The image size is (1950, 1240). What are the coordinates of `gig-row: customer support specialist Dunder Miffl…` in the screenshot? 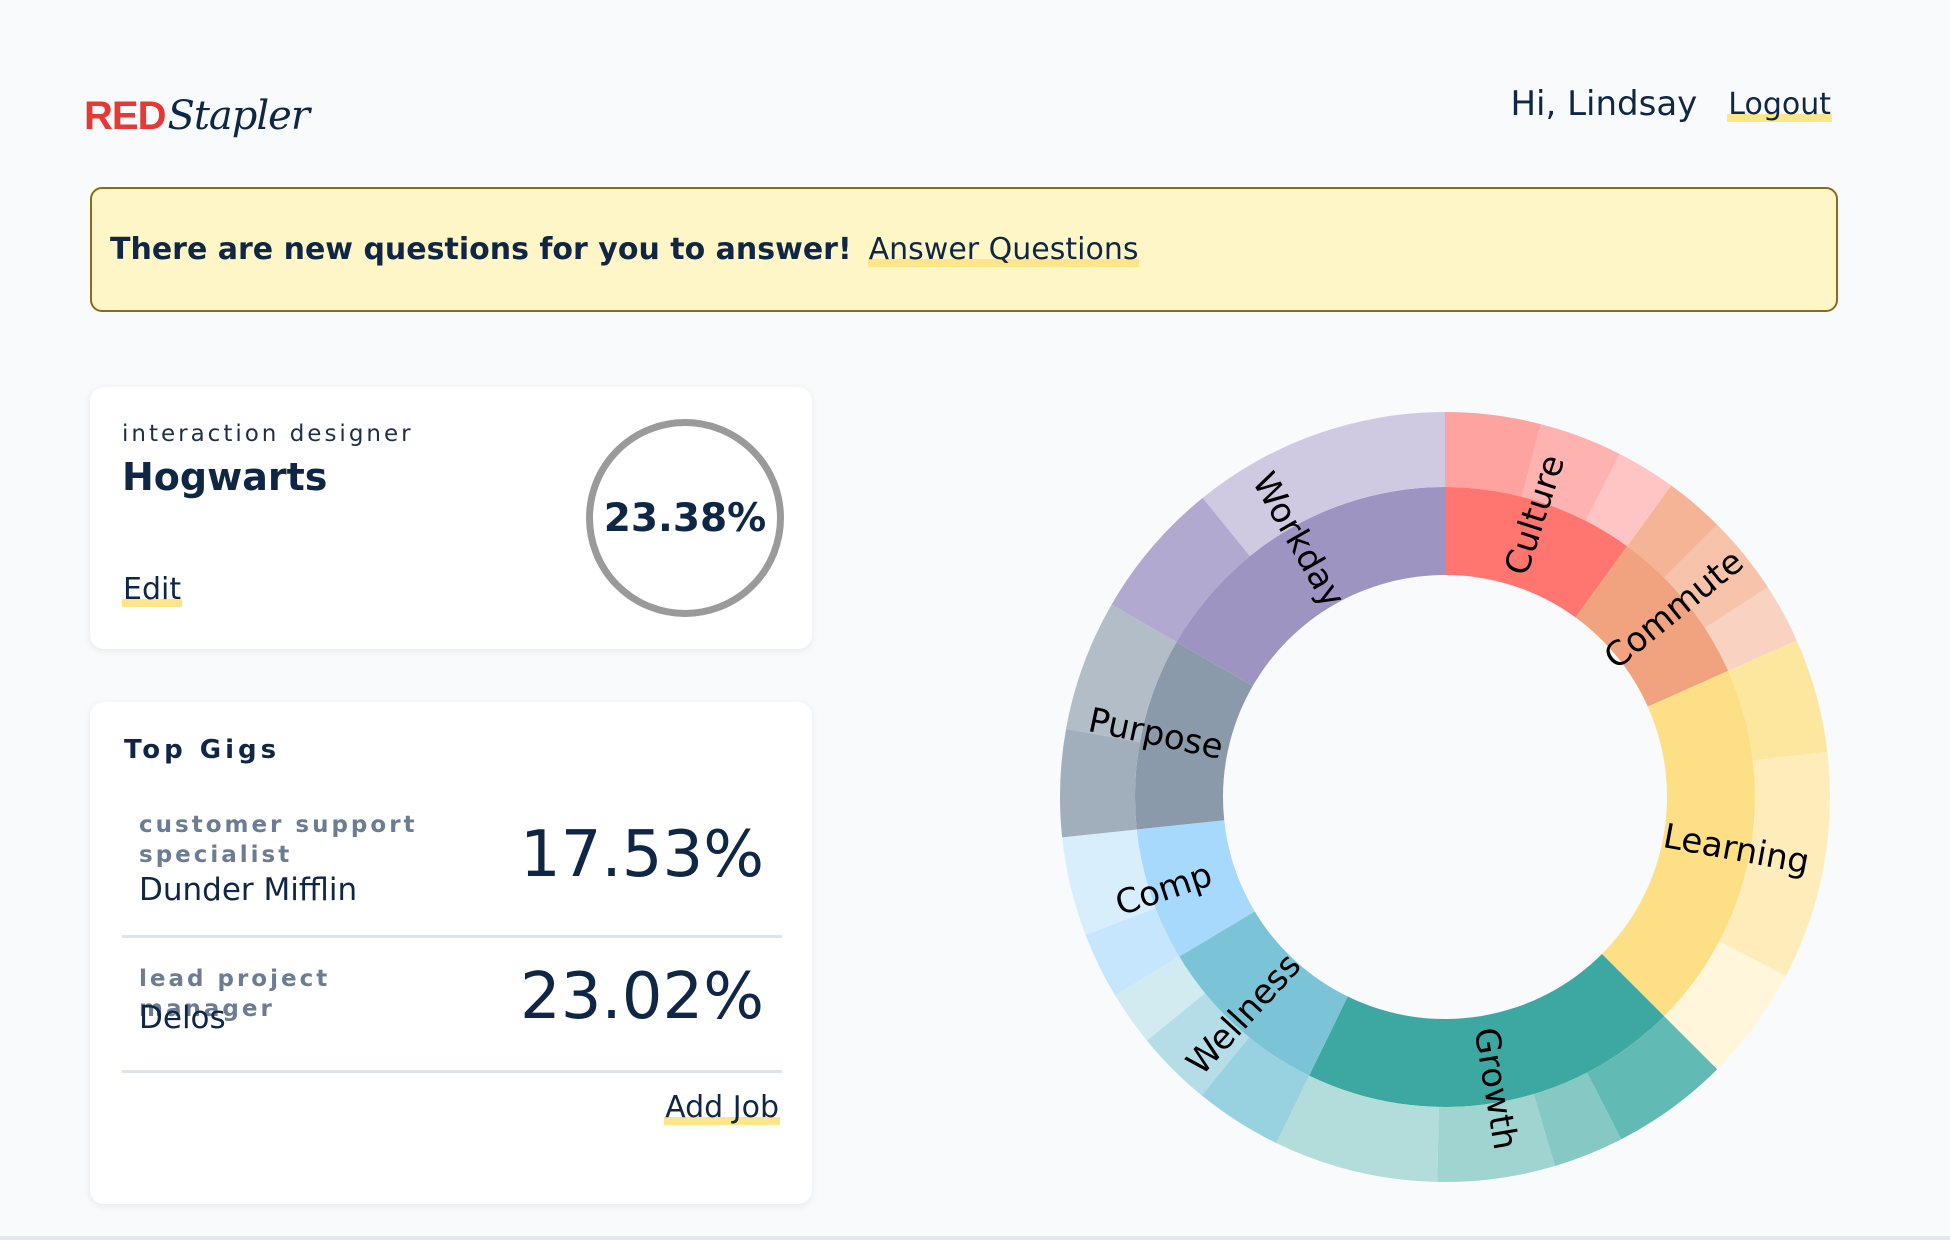 It's located at (452, 874).